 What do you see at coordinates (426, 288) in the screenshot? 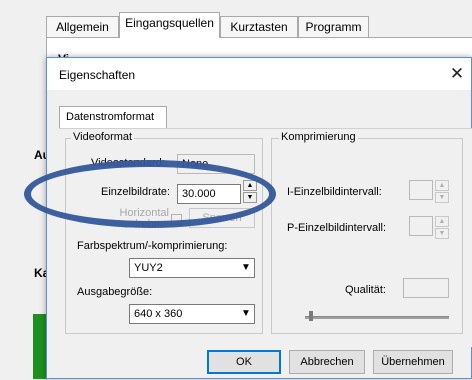
I see `qualitaet-input` at bounding box center [426, 288].